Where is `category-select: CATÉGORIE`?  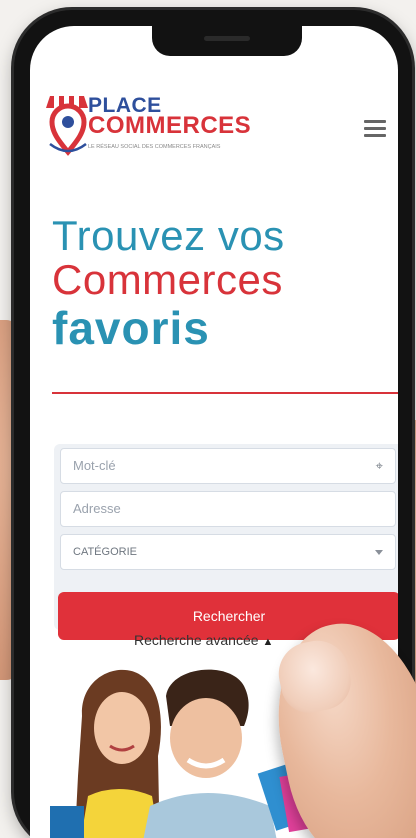
category-select: CATÉGORIE is located at coordinates (228, 552).